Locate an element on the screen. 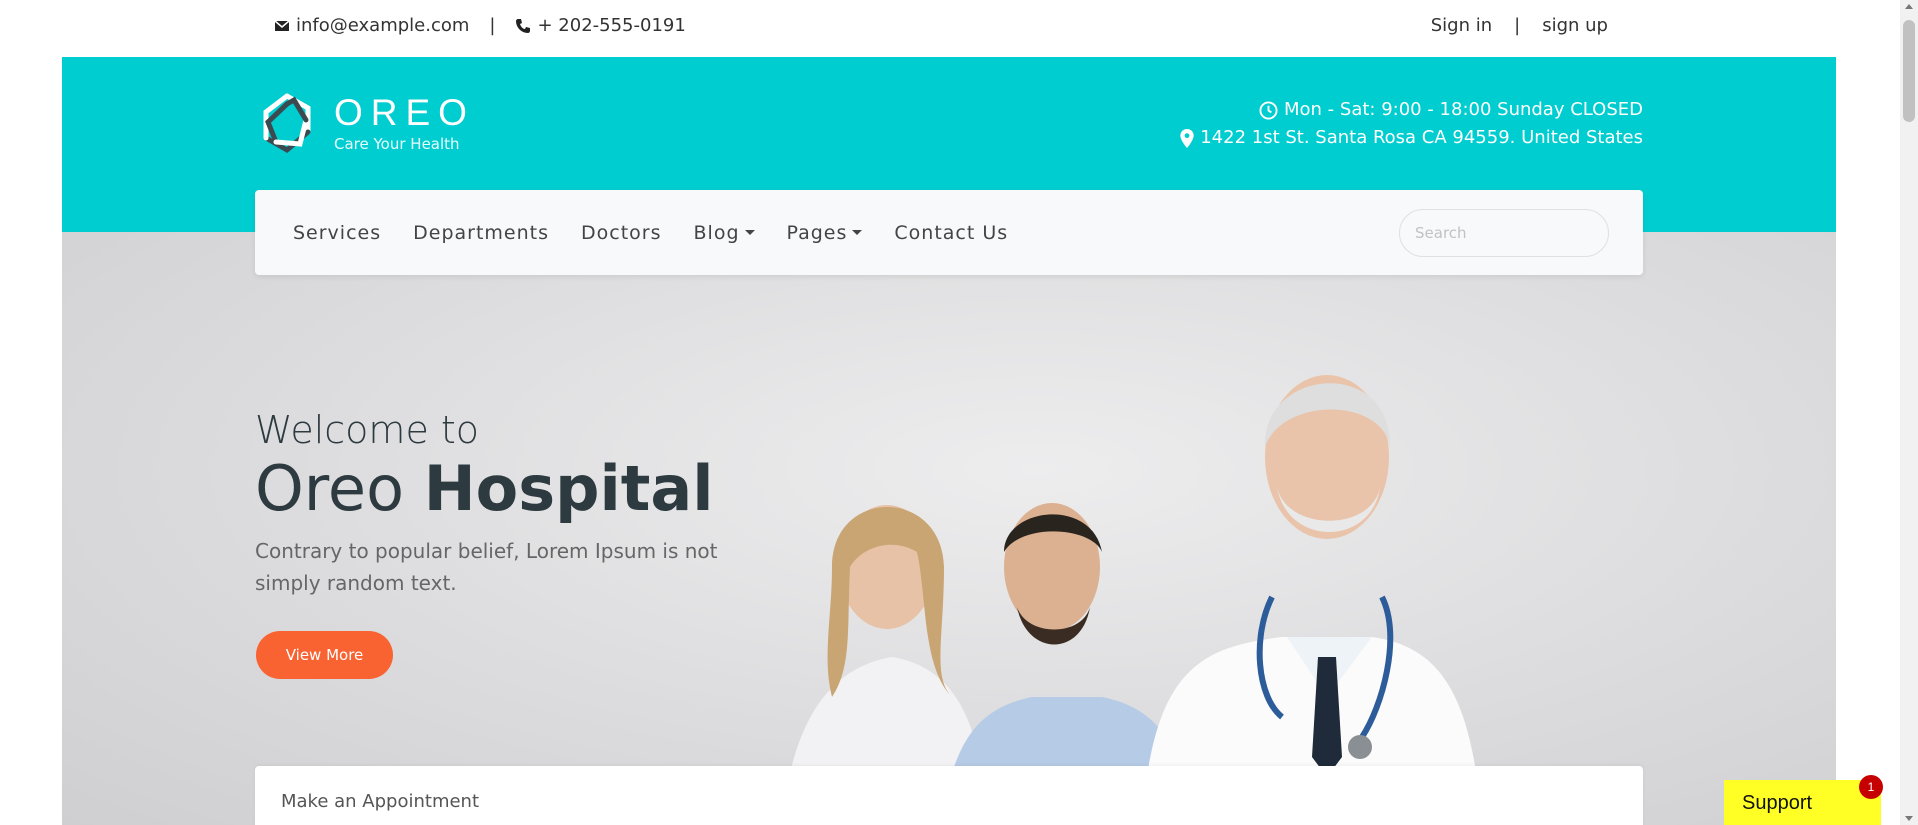  clock-icon is located at coordinates (1268, 110).